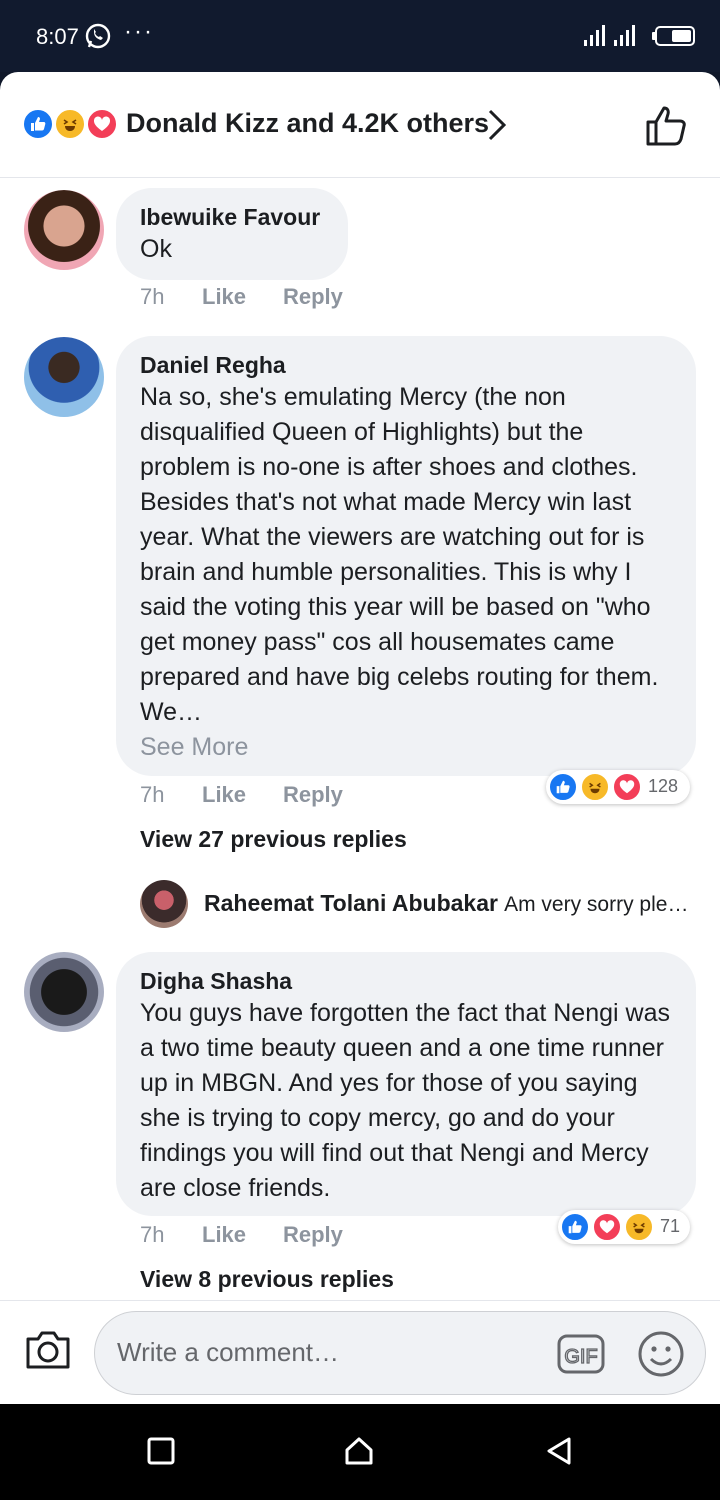  What do you see at coordinates (360, 36) in the screenshot?
I see `status-bar: 8:07 ···` at bounding box center [360, 36].